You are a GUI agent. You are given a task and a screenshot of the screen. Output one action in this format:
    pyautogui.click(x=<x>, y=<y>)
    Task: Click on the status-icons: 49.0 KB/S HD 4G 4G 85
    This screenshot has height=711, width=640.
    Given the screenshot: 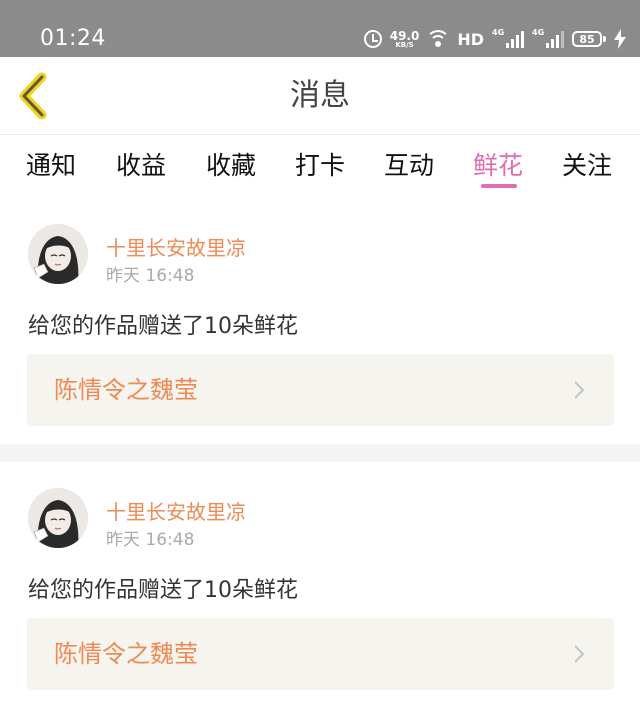 What is the action you would take?
    pyautogui.click(x=494, y=39)
    